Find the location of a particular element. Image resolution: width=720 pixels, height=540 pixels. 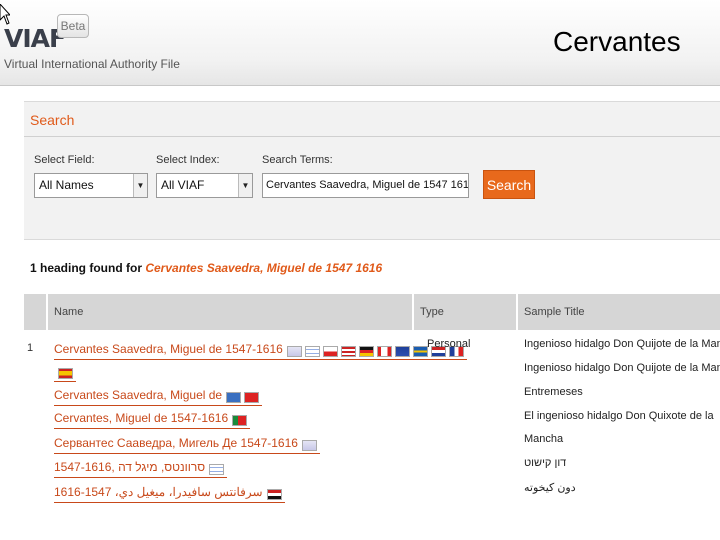

select-index-dropdown: All VIAF ▼ is located at coordinates (204, 185).